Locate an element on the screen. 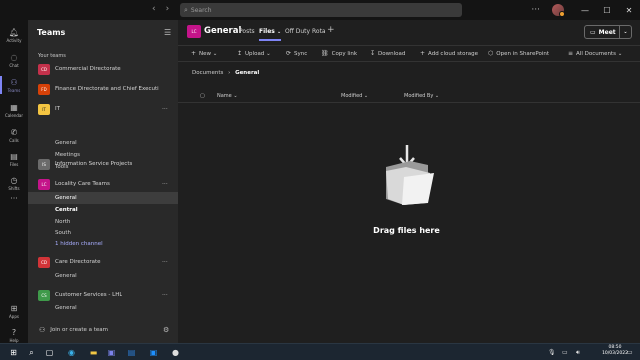 This screenshot has width=640, height=360. file-explorer-icon: ▬ is located at coordinates (93, 352).